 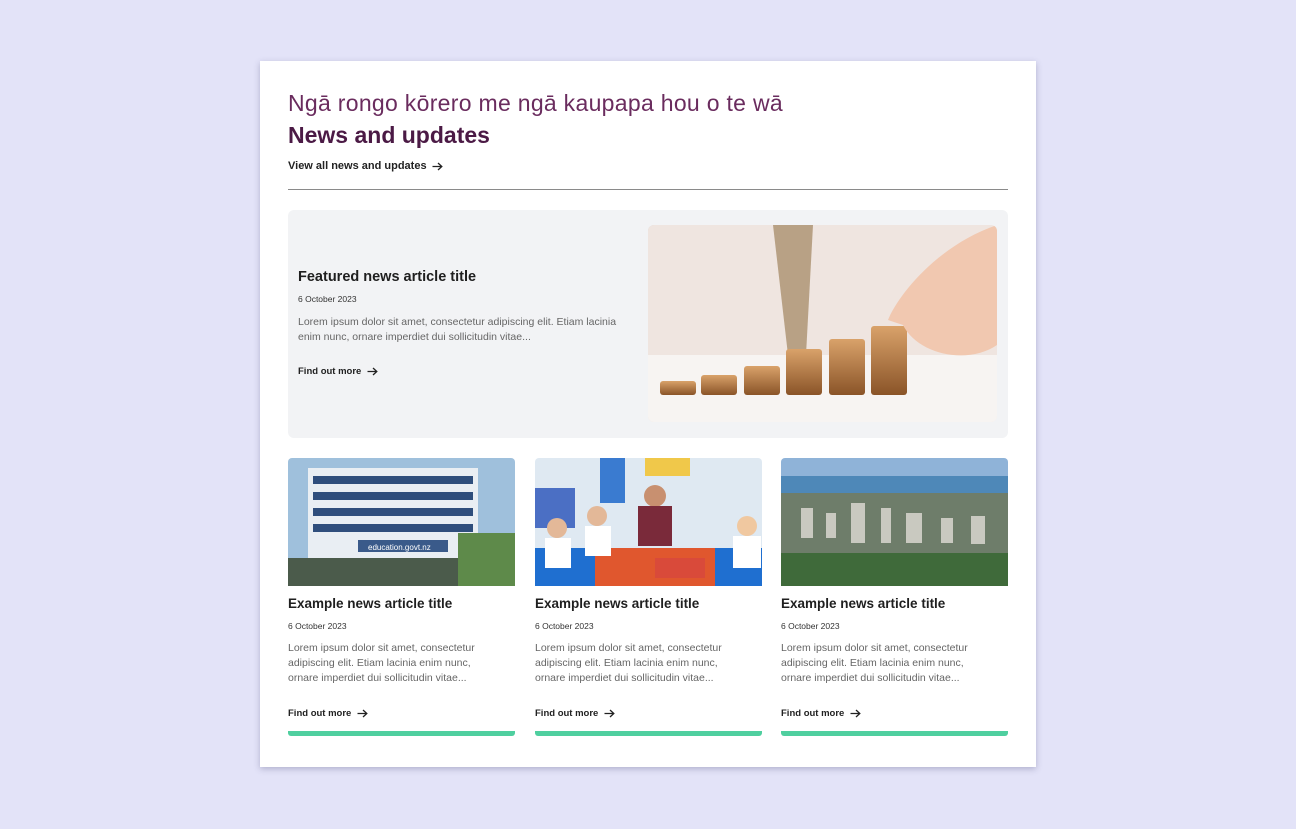 I want to click on city-aerial-icon, so click(x=894, y=522).